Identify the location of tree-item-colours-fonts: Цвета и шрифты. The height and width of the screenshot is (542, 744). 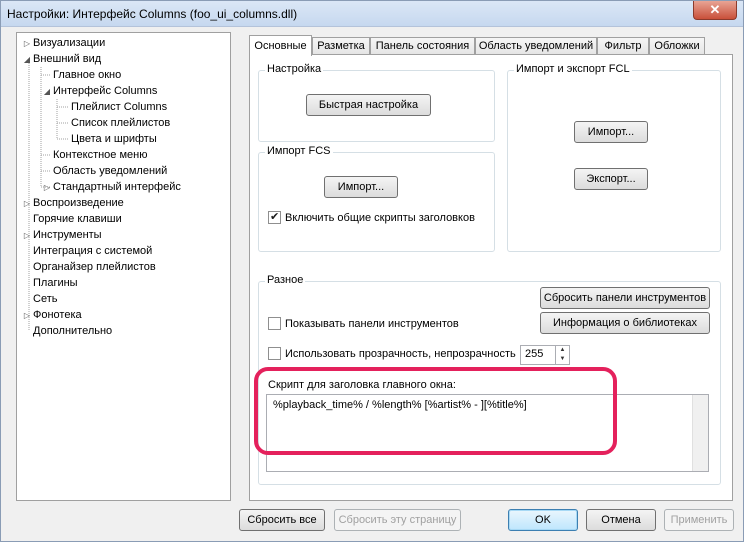
(114, 139).